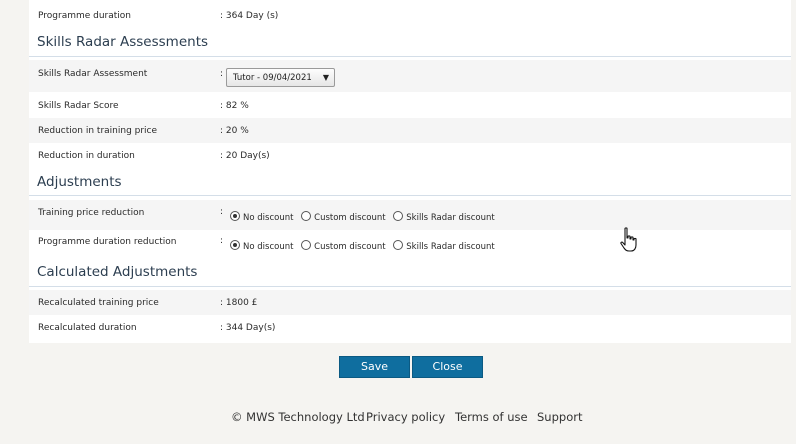  What do you see at coordinates (410, 302) in the screenshot?
I see `recalculated-price-row: Recalculated training price : 1800 £` at bounding box center [410, 302].